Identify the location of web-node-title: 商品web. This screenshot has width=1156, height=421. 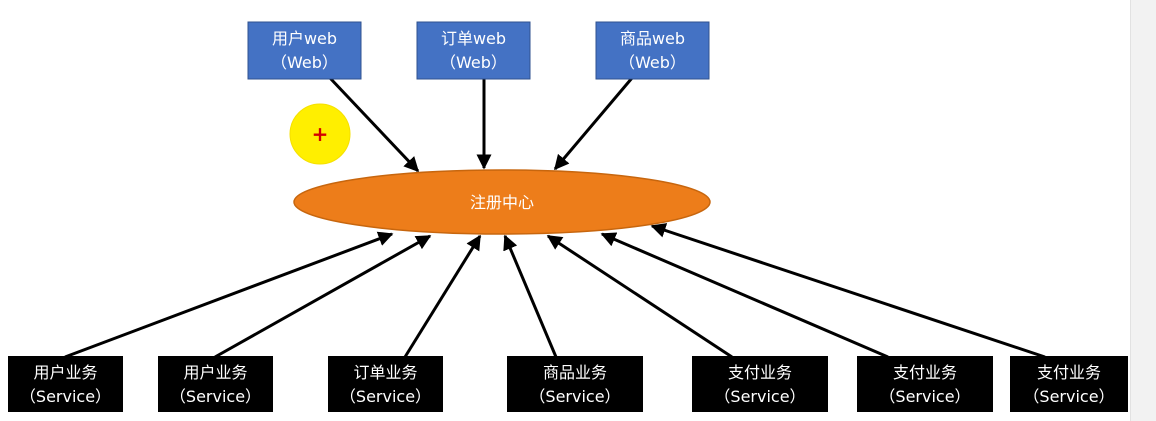
(652, 38).